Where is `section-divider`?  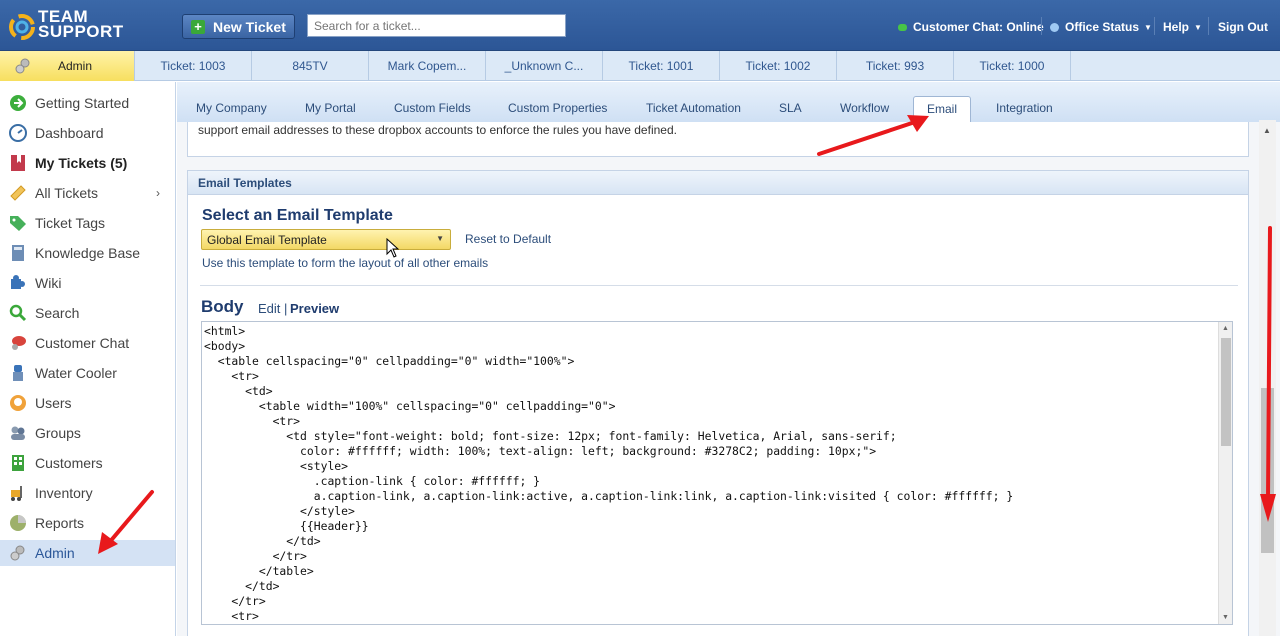
section-divider is located at coordinates (719, 285).